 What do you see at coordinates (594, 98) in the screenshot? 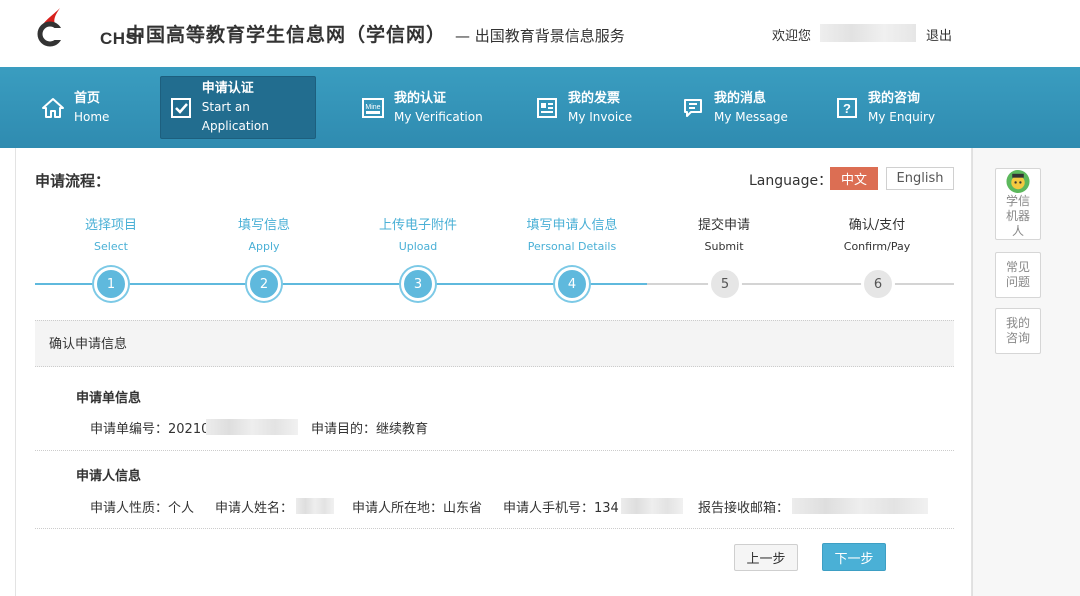
I see `nav-invoice-cn: 我的发票` at bounding box center [594, 98].